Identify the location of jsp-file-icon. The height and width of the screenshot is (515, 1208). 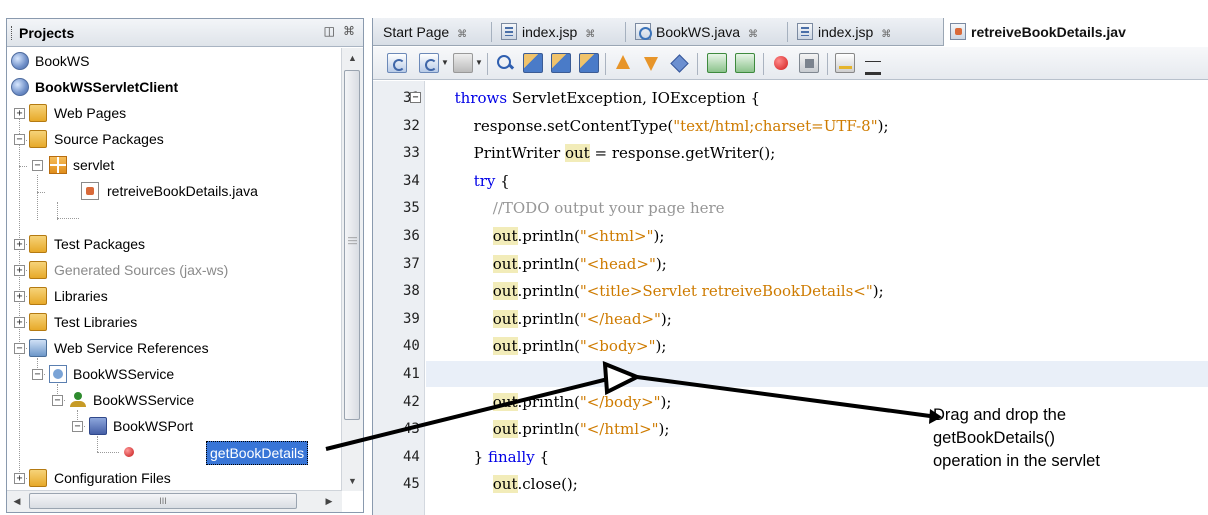
(805, 31).